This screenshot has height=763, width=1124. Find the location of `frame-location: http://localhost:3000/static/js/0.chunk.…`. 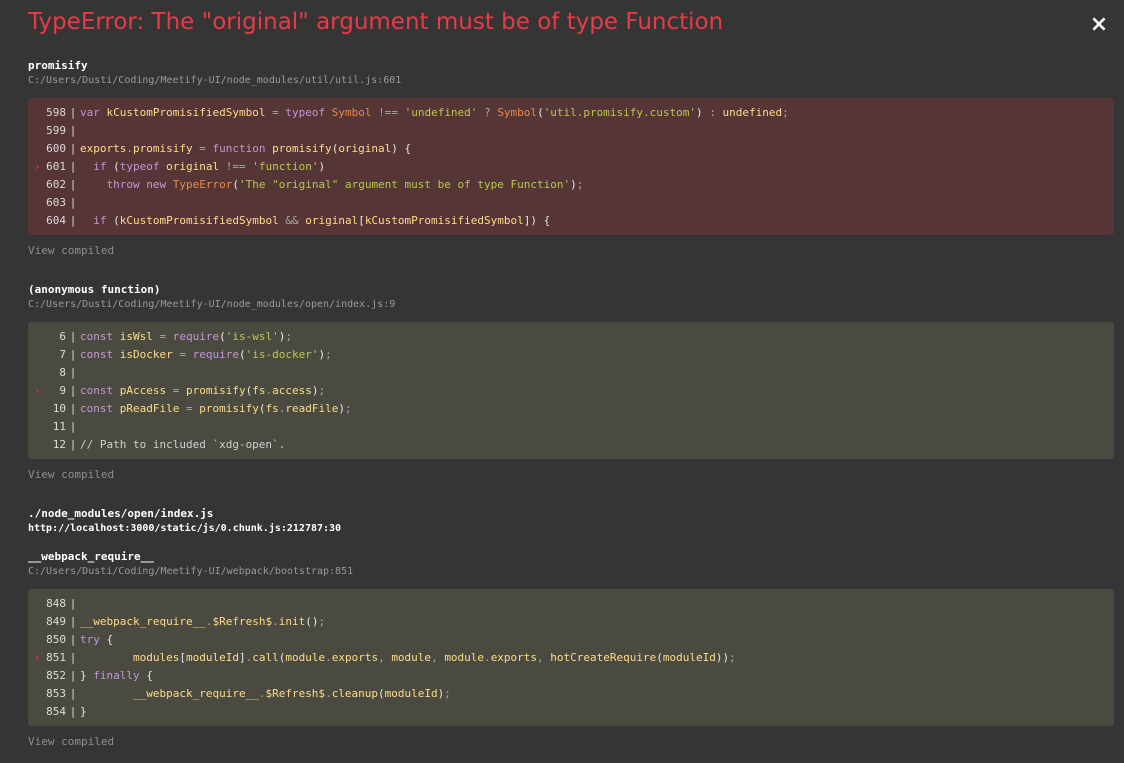

frame-location: http://localhost:3000/static/js/0.chunk.… is located at coordinates (185, 528).